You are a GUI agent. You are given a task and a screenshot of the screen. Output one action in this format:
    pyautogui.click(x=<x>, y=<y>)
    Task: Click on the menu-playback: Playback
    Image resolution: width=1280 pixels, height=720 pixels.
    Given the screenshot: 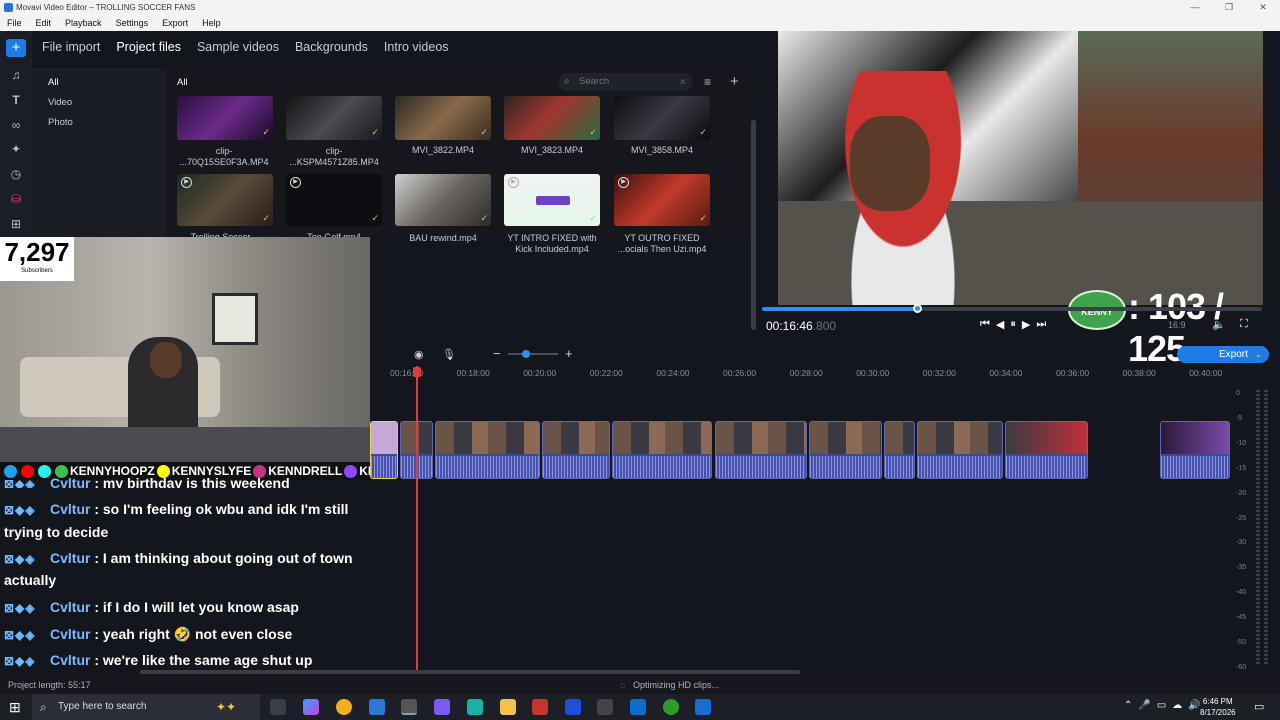 What is the action you would take?
    pyautogui.click(x=83, y=23)
    